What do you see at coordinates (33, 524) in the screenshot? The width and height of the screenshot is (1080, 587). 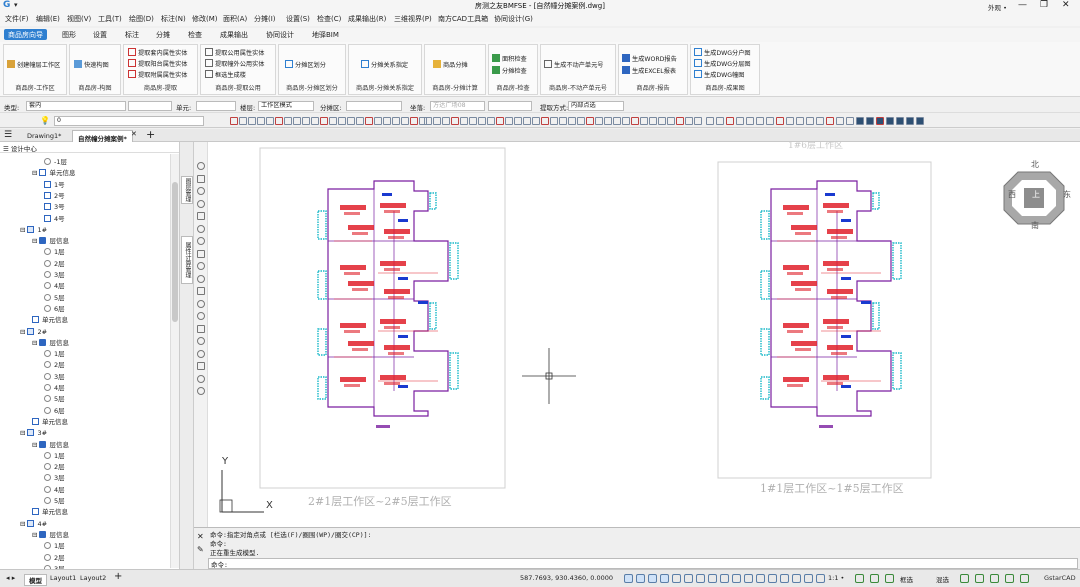 I see `tree-item: ⊟ 4#` at bounding box center [33, 524].